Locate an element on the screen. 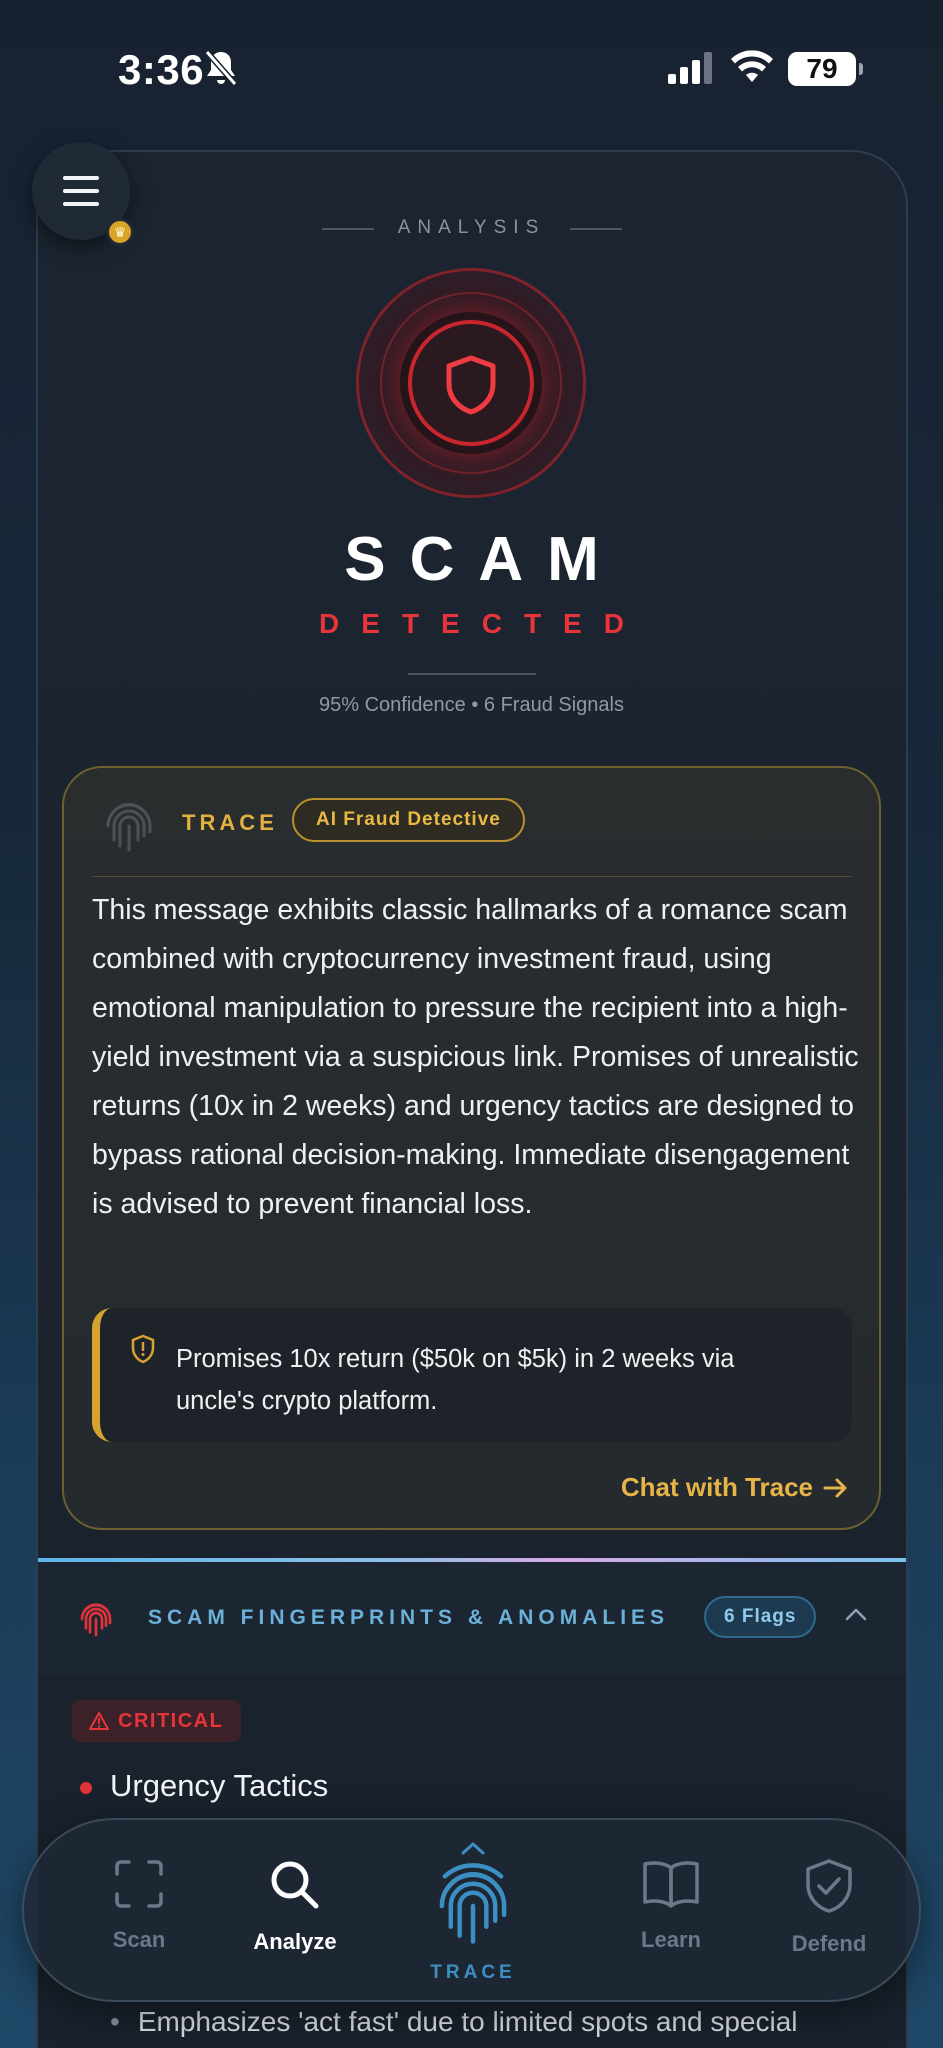  confidence-summary: 95% Confidence • 6 Fraud Signals is located at coordinates (471, 705).